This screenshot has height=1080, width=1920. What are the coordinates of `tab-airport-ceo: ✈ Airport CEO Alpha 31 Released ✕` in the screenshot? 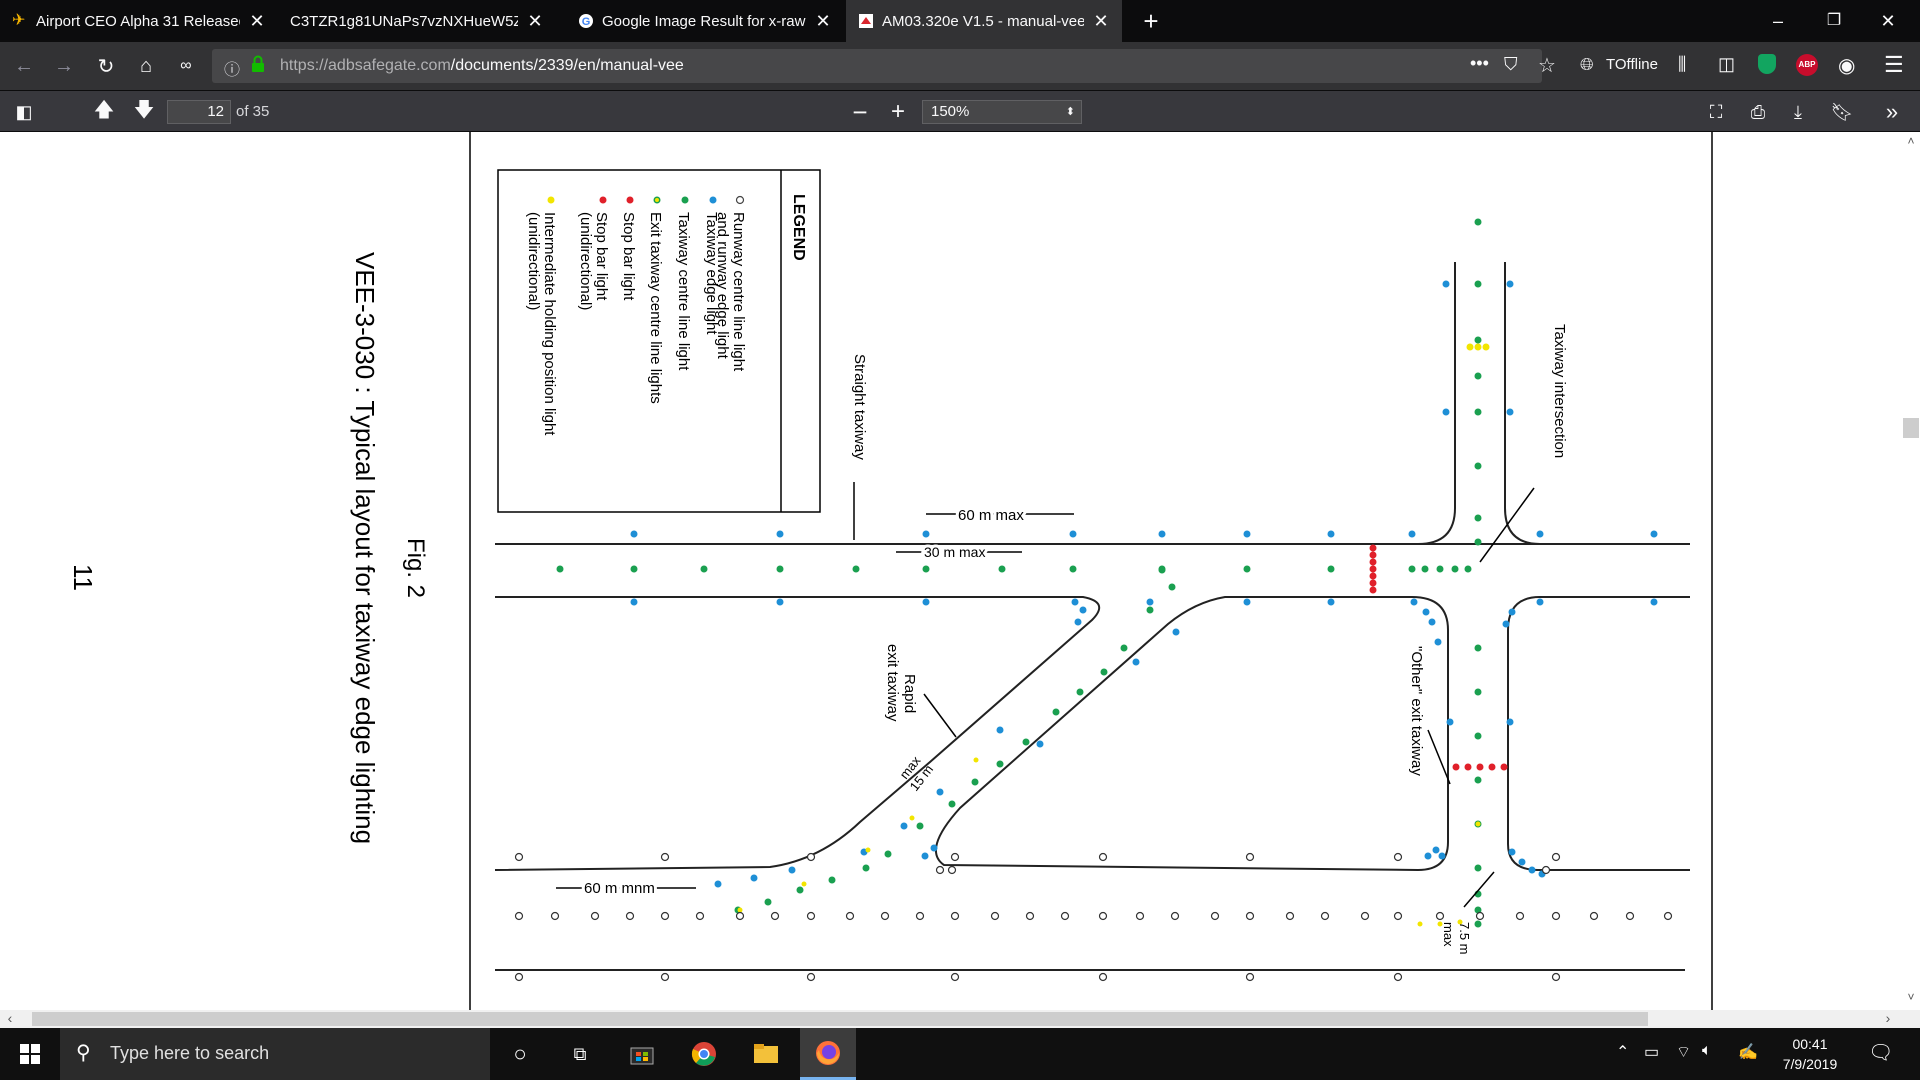 It's located at (139, 21).